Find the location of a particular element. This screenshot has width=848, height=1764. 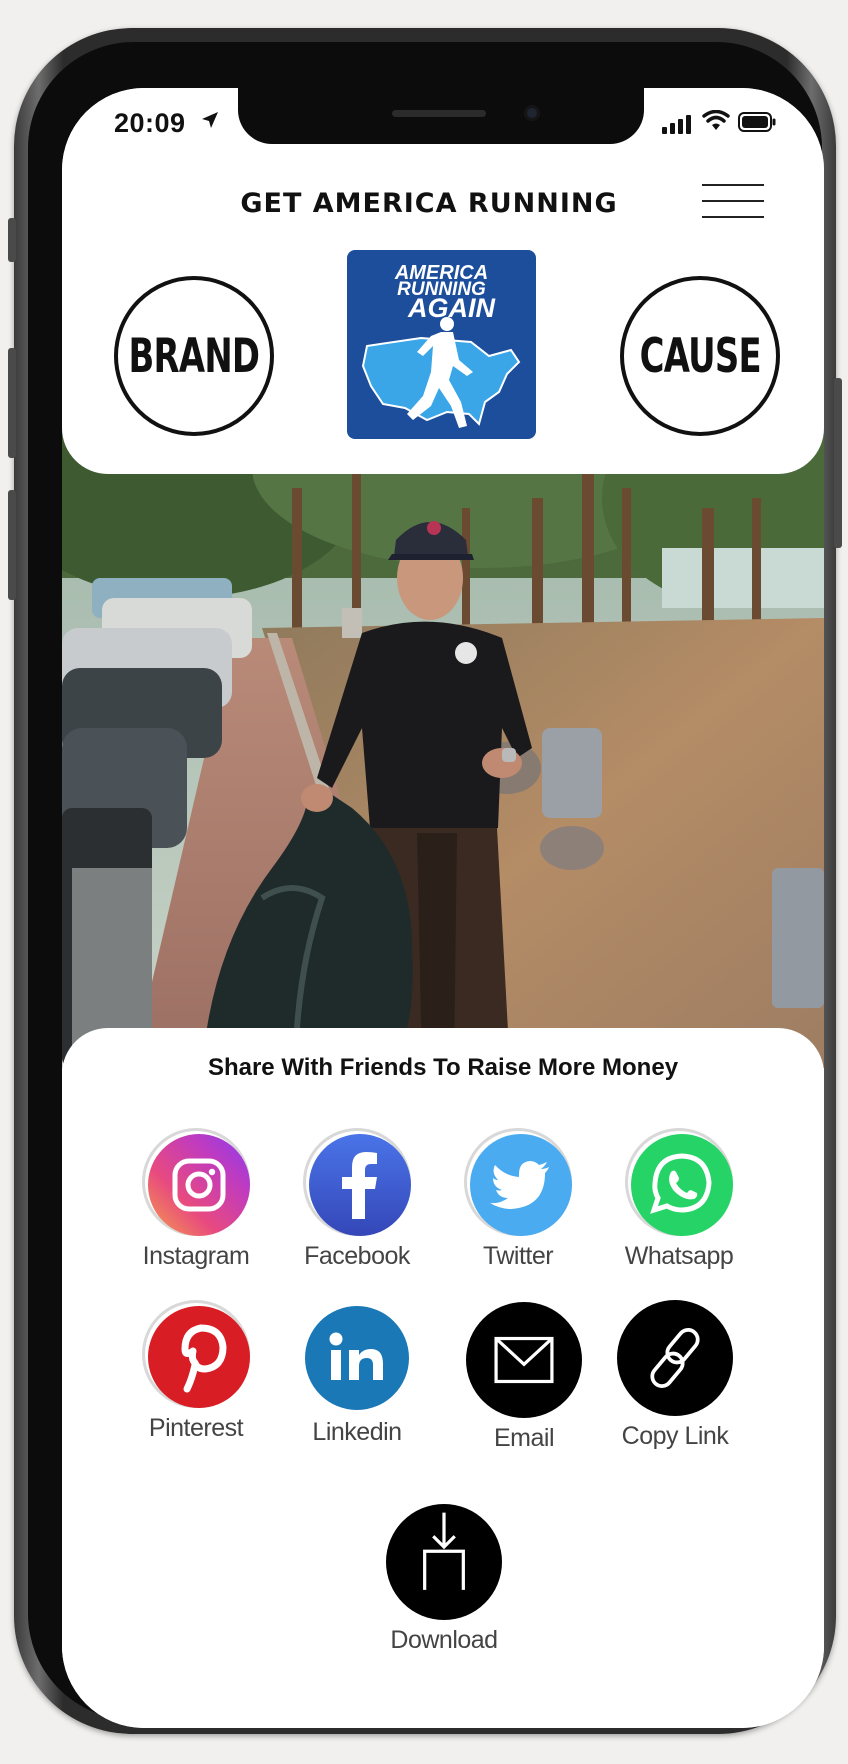

brand-button: BRAND is located at coordinates (194, 356).